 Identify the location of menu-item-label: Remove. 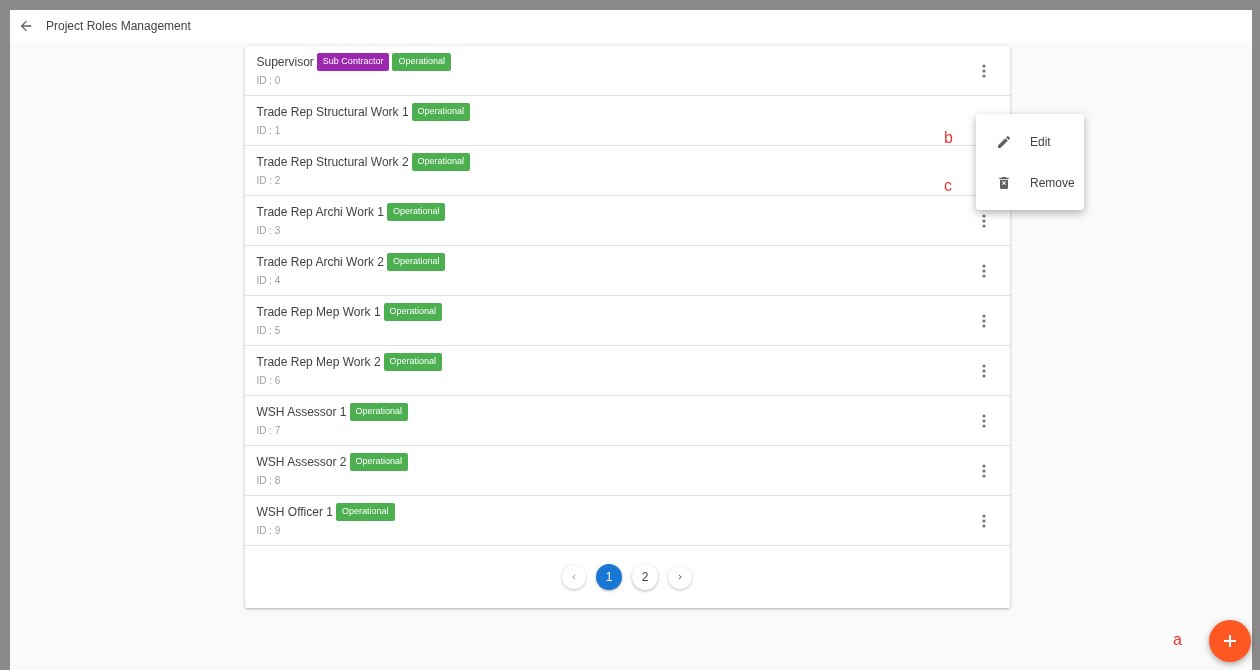
(1052, 183).